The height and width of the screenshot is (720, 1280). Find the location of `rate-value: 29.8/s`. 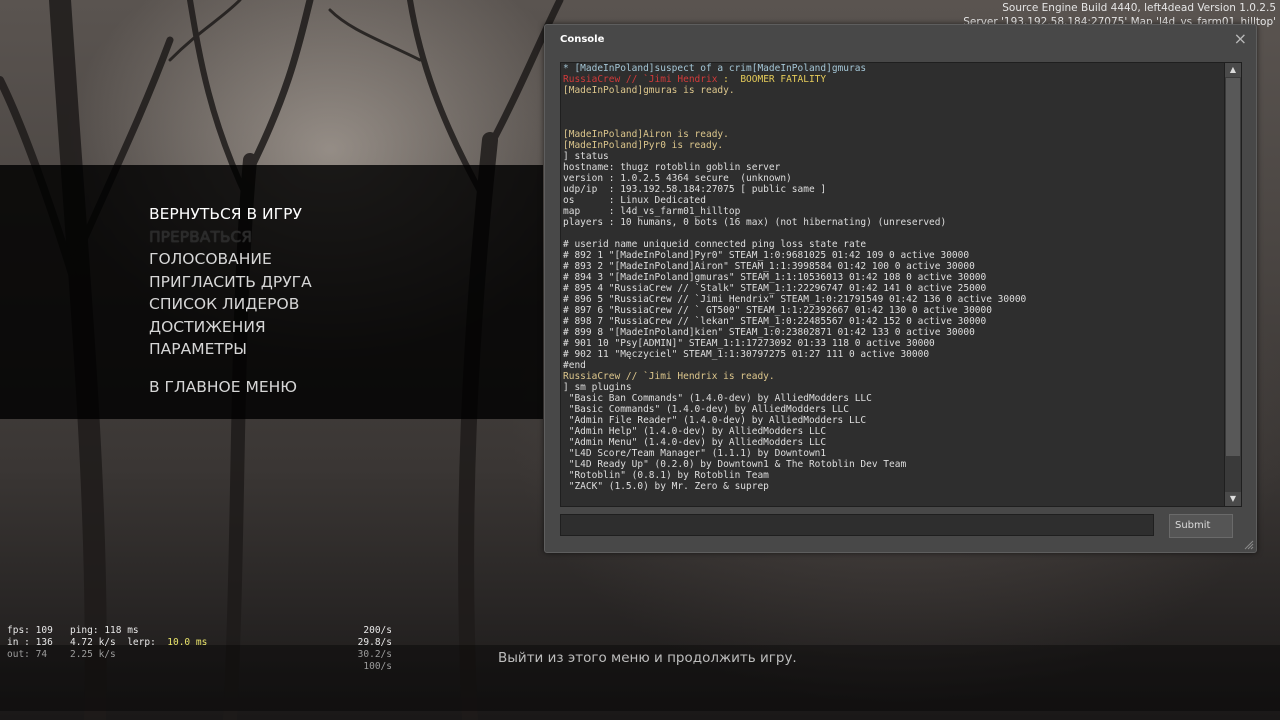

rate-value: 29.8/s is located at coordinates (374, 642).